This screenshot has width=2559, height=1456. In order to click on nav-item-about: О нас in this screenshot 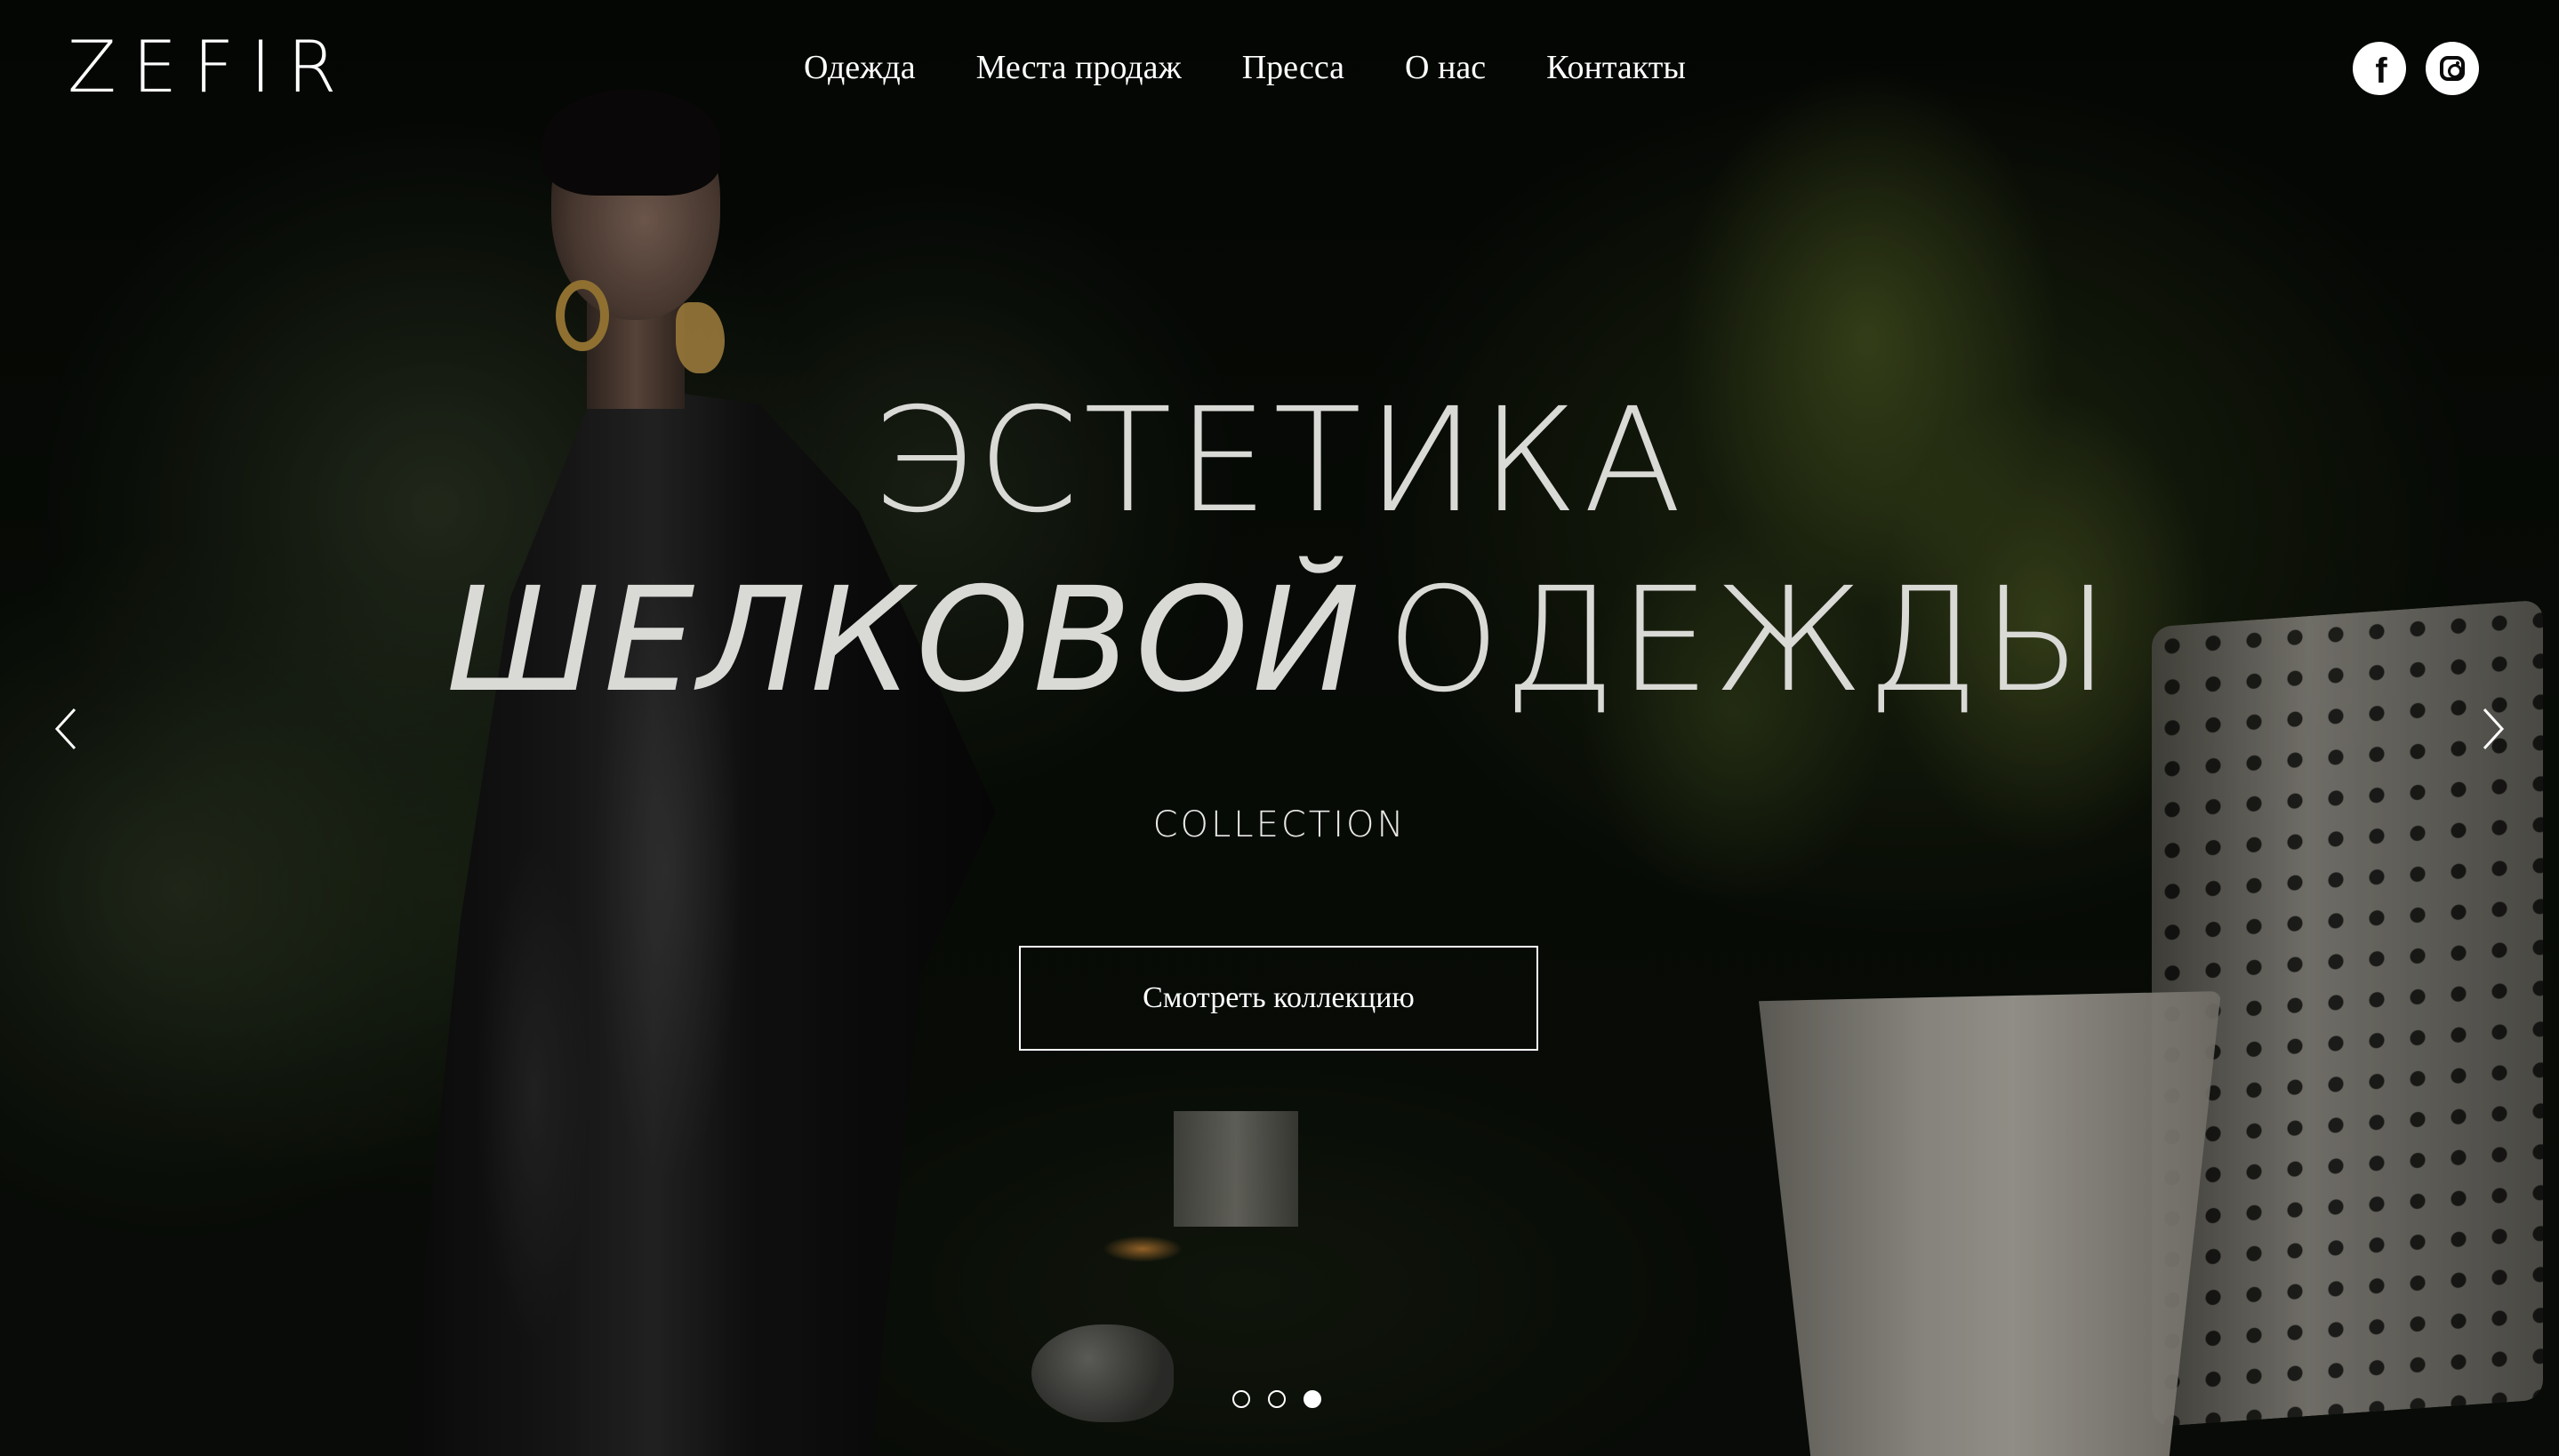, I will do `click(1445, 67)`.